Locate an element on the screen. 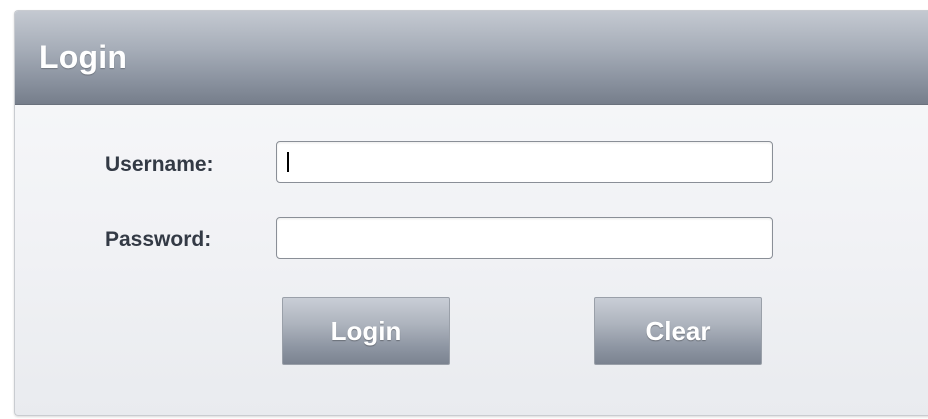 The height and width of the screenshot is (419, 928). password-input is located at coordinates (524, 238).